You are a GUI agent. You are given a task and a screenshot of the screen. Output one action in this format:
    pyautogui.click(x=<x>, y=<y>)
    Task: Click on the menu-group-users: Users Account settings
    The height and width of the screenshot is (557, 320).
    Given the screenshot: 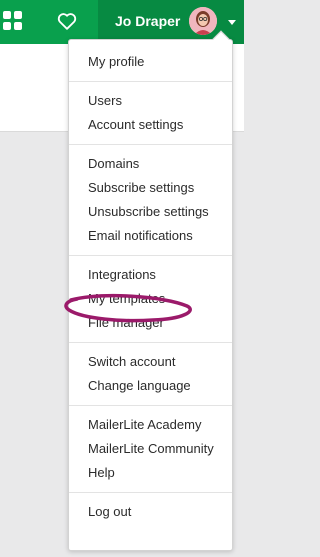 What is the action you would take?
    pyautogui.click(x=150, y=112)
    